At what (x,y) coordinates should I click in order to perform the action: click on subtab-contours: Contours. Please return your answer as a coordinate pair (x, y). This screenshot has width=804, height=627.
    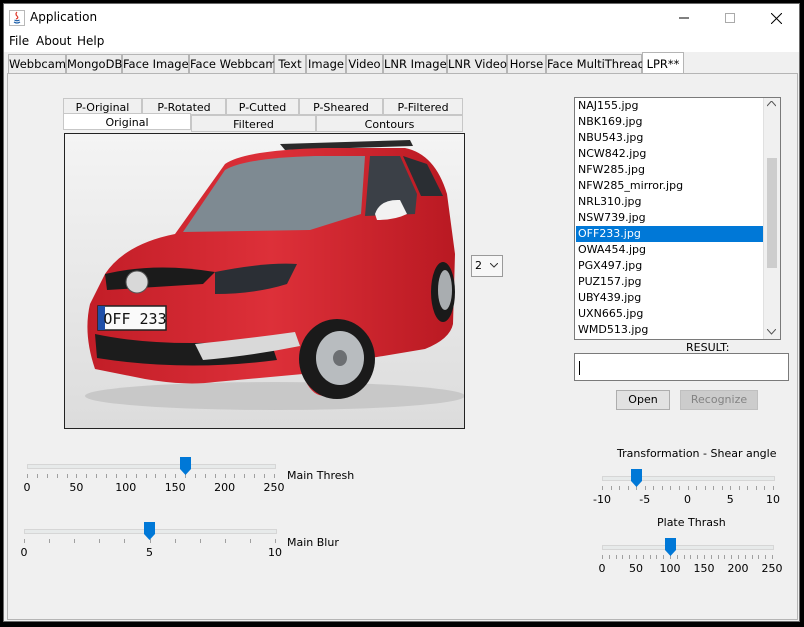
    Looking at the image, I should click on (389, 123).